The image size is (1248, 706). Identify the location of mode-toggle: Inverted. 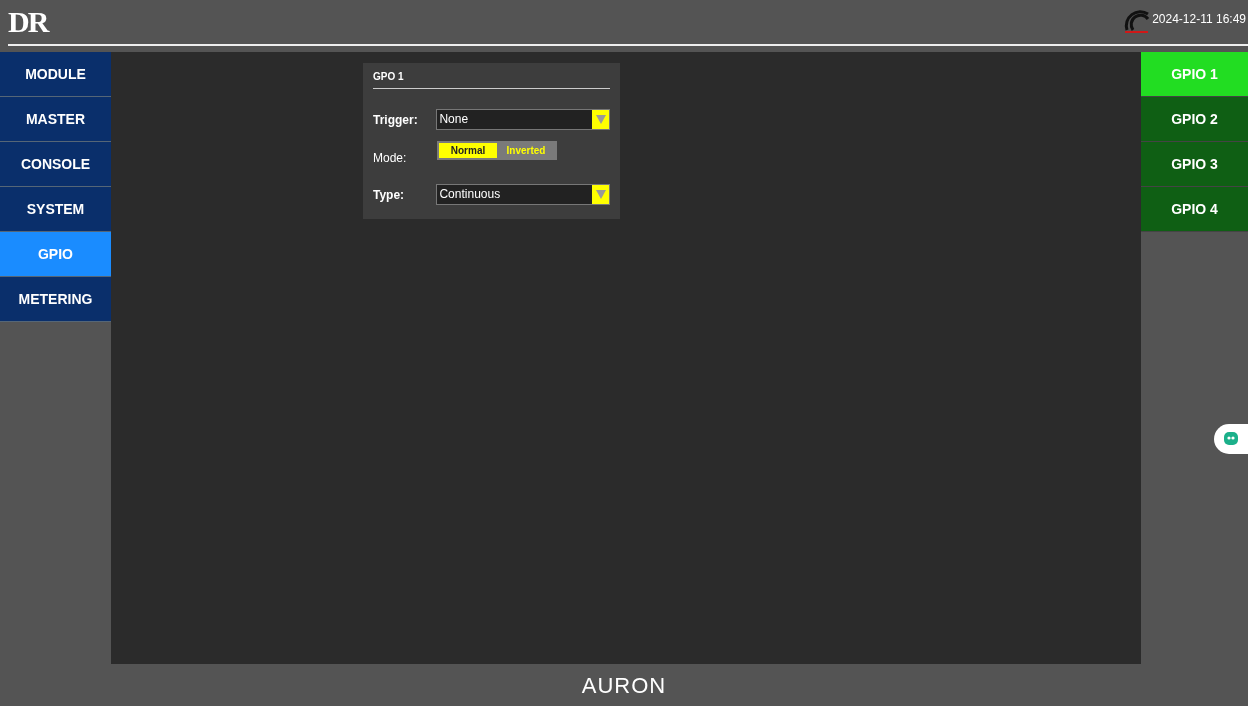
(526, 150).